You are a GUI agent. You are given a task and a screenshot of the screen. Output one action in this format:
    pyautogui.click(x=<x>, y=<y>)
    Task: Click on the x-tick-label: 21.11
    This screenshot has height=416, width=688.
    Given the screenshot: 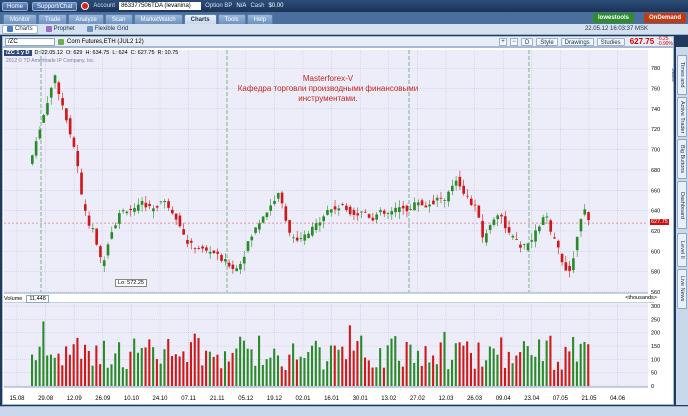 What is the action you would take?
    pyautogui.click(x=217, y=399)
    